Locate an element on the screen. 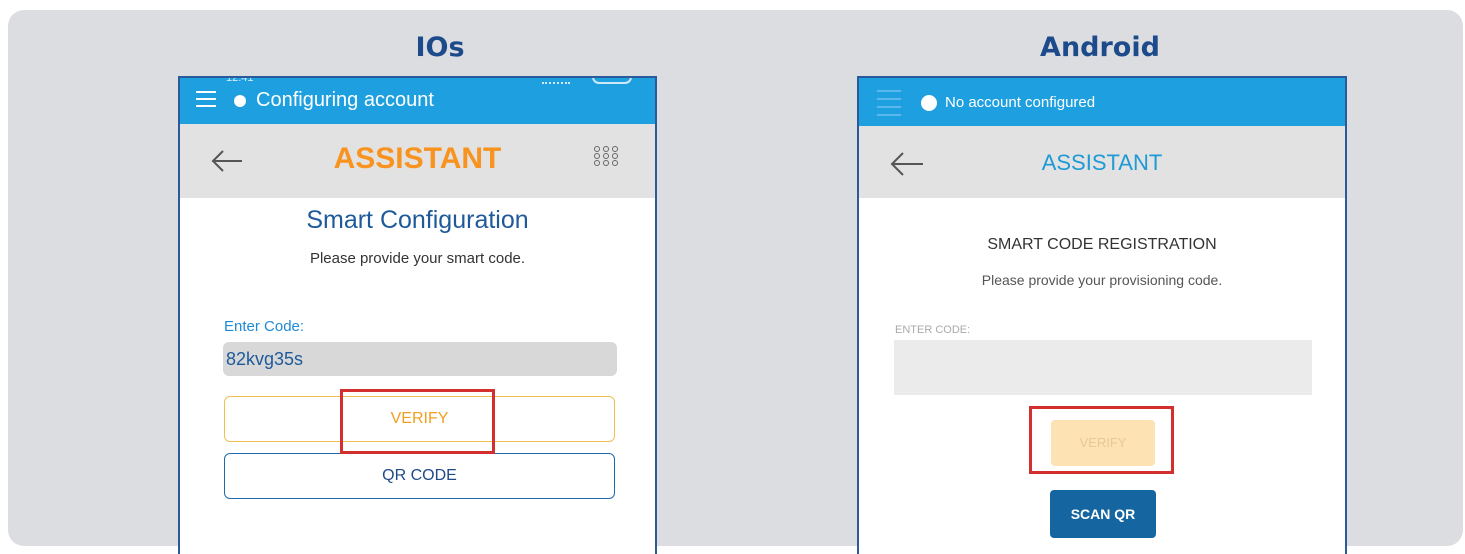  ios-status-bar: 12:41 Configuring account is located at coordinates (417, 101).